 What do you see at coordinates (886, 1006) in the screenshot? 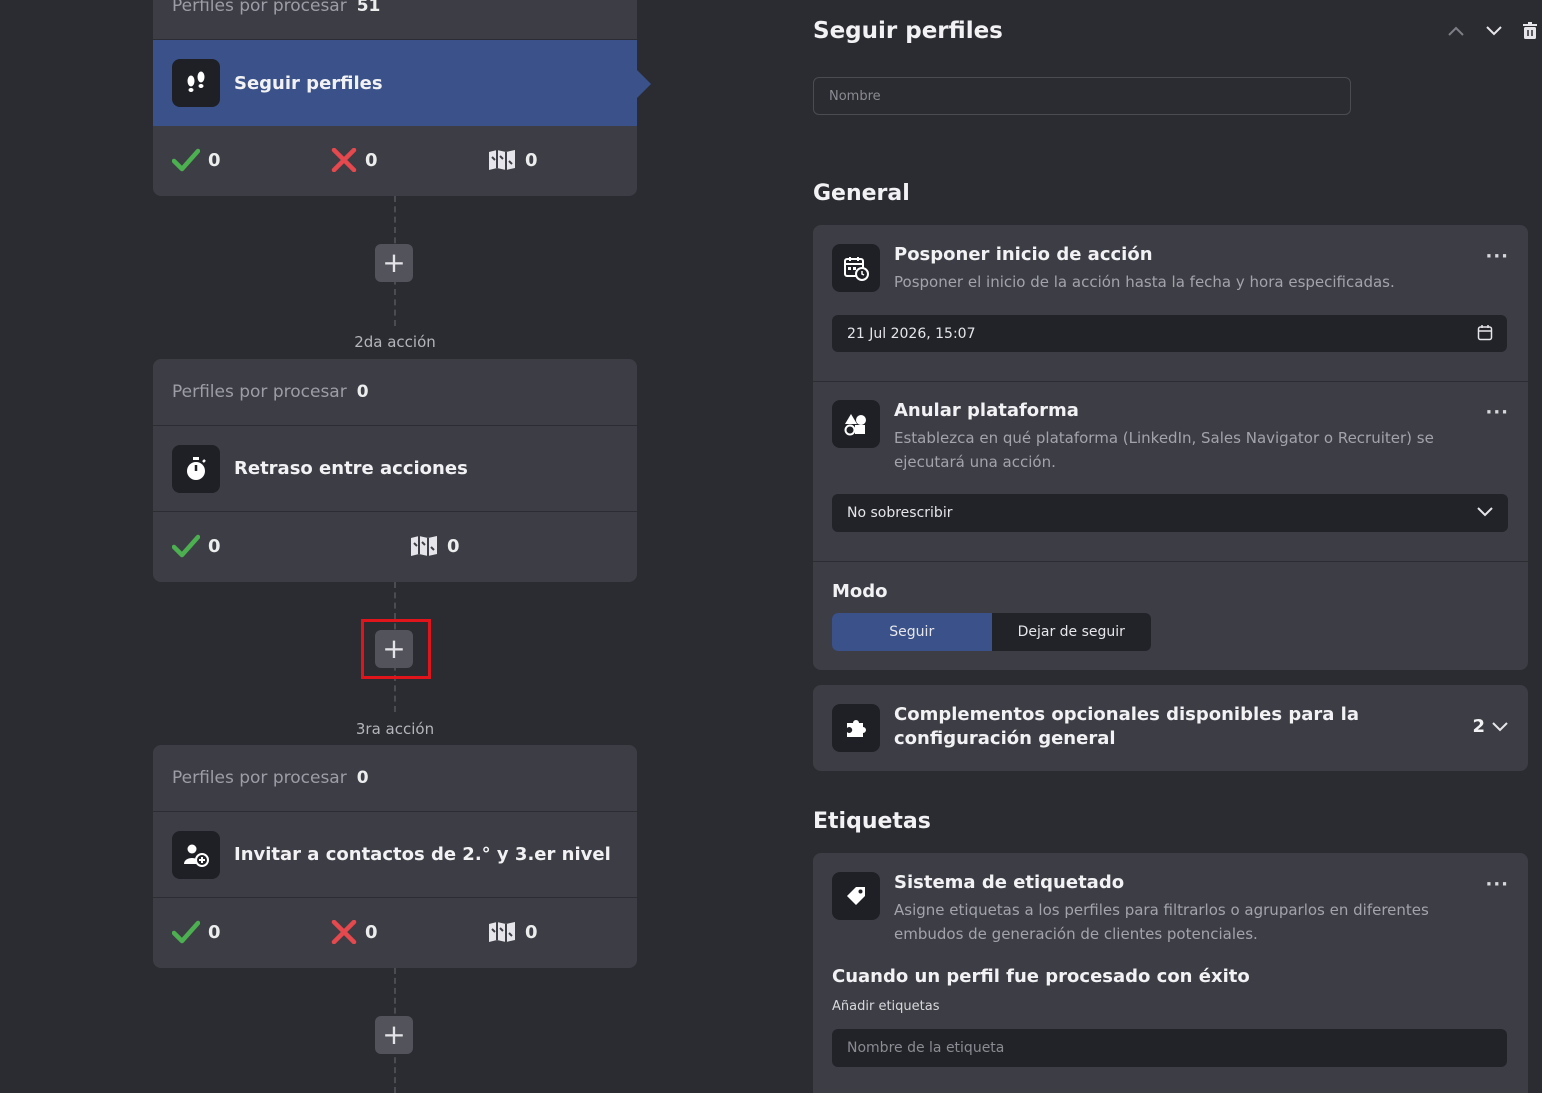
I see `add-tags-label: Añadir etiquetas` at bounding box center [886, 1006].